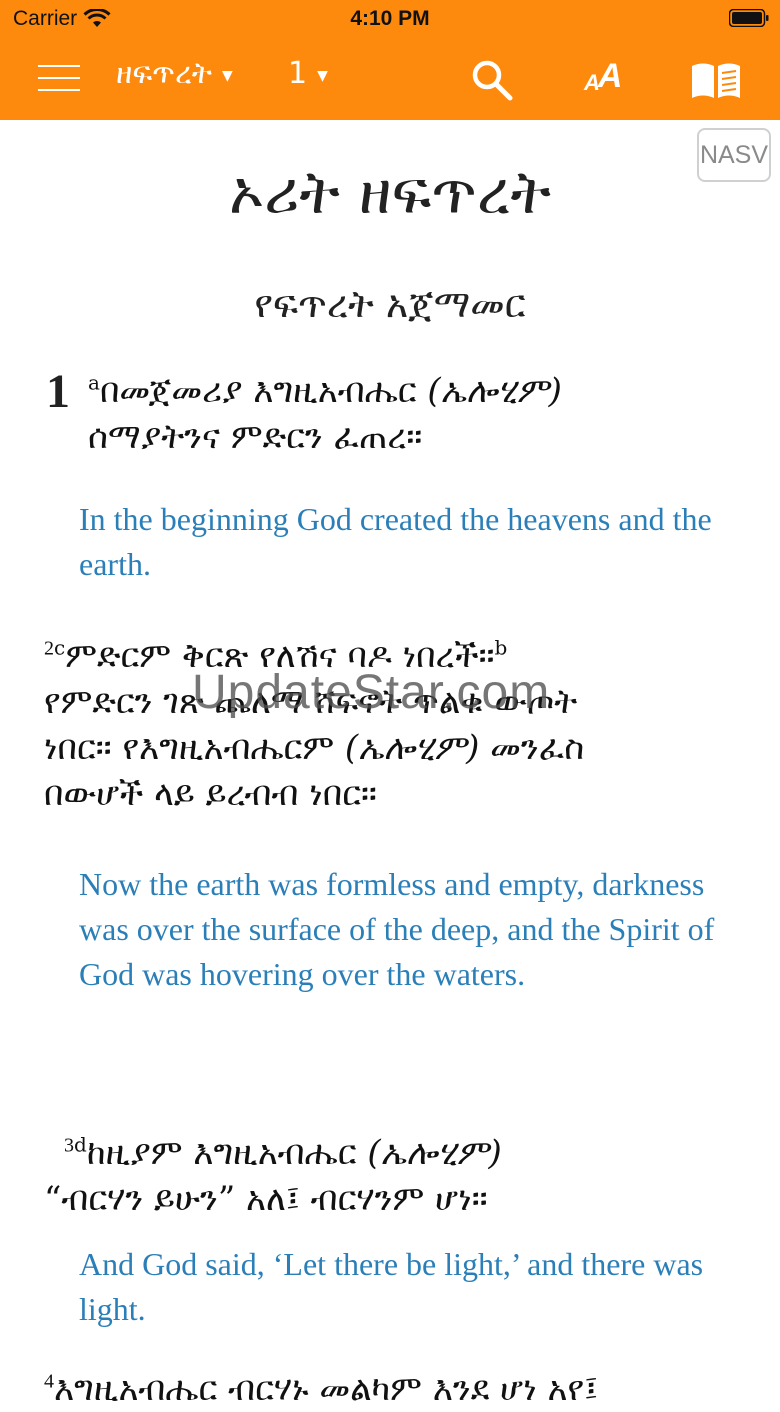 The height and width of the screenshot is (1412, 780). Describe the element at coordinates (49, 648) in the screenshot. I see `verse-number: 2` at that location.